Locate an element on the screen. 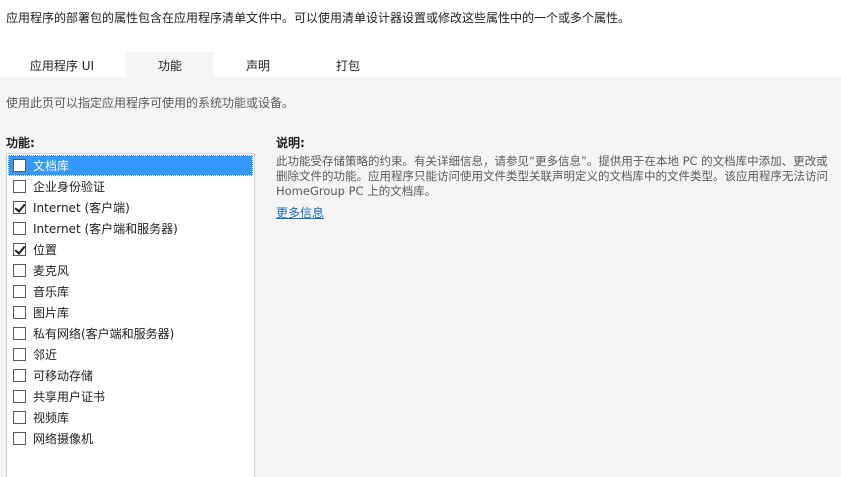 This screenshot has width=841, height=477. capability-label: 邻近 is located at coordinates (45, 355).